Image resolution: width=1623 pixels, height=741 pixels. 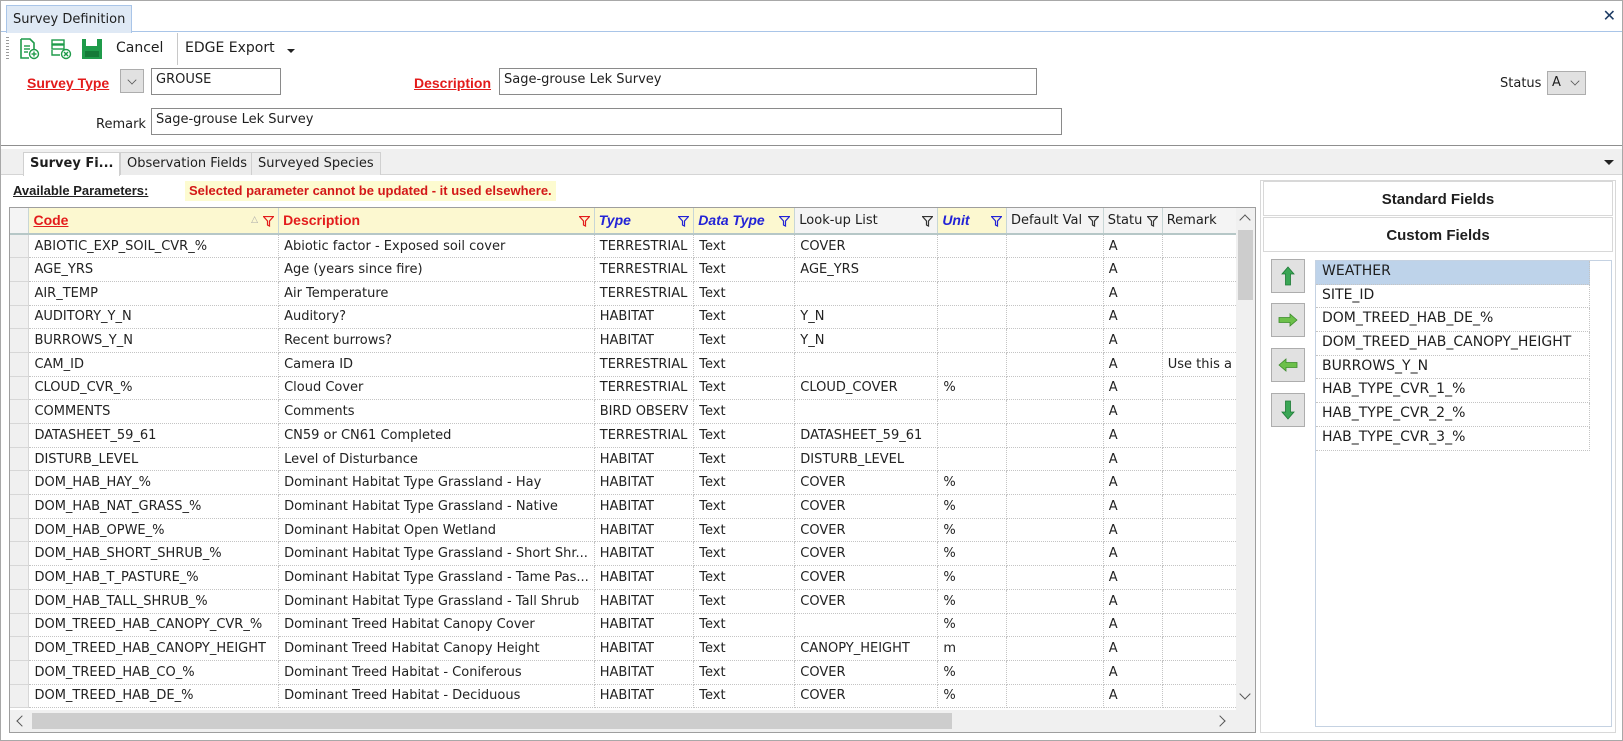 I want to click on cell-description: Dominant Treed Habitat Canopy Cover, so click(x=436, y=625).